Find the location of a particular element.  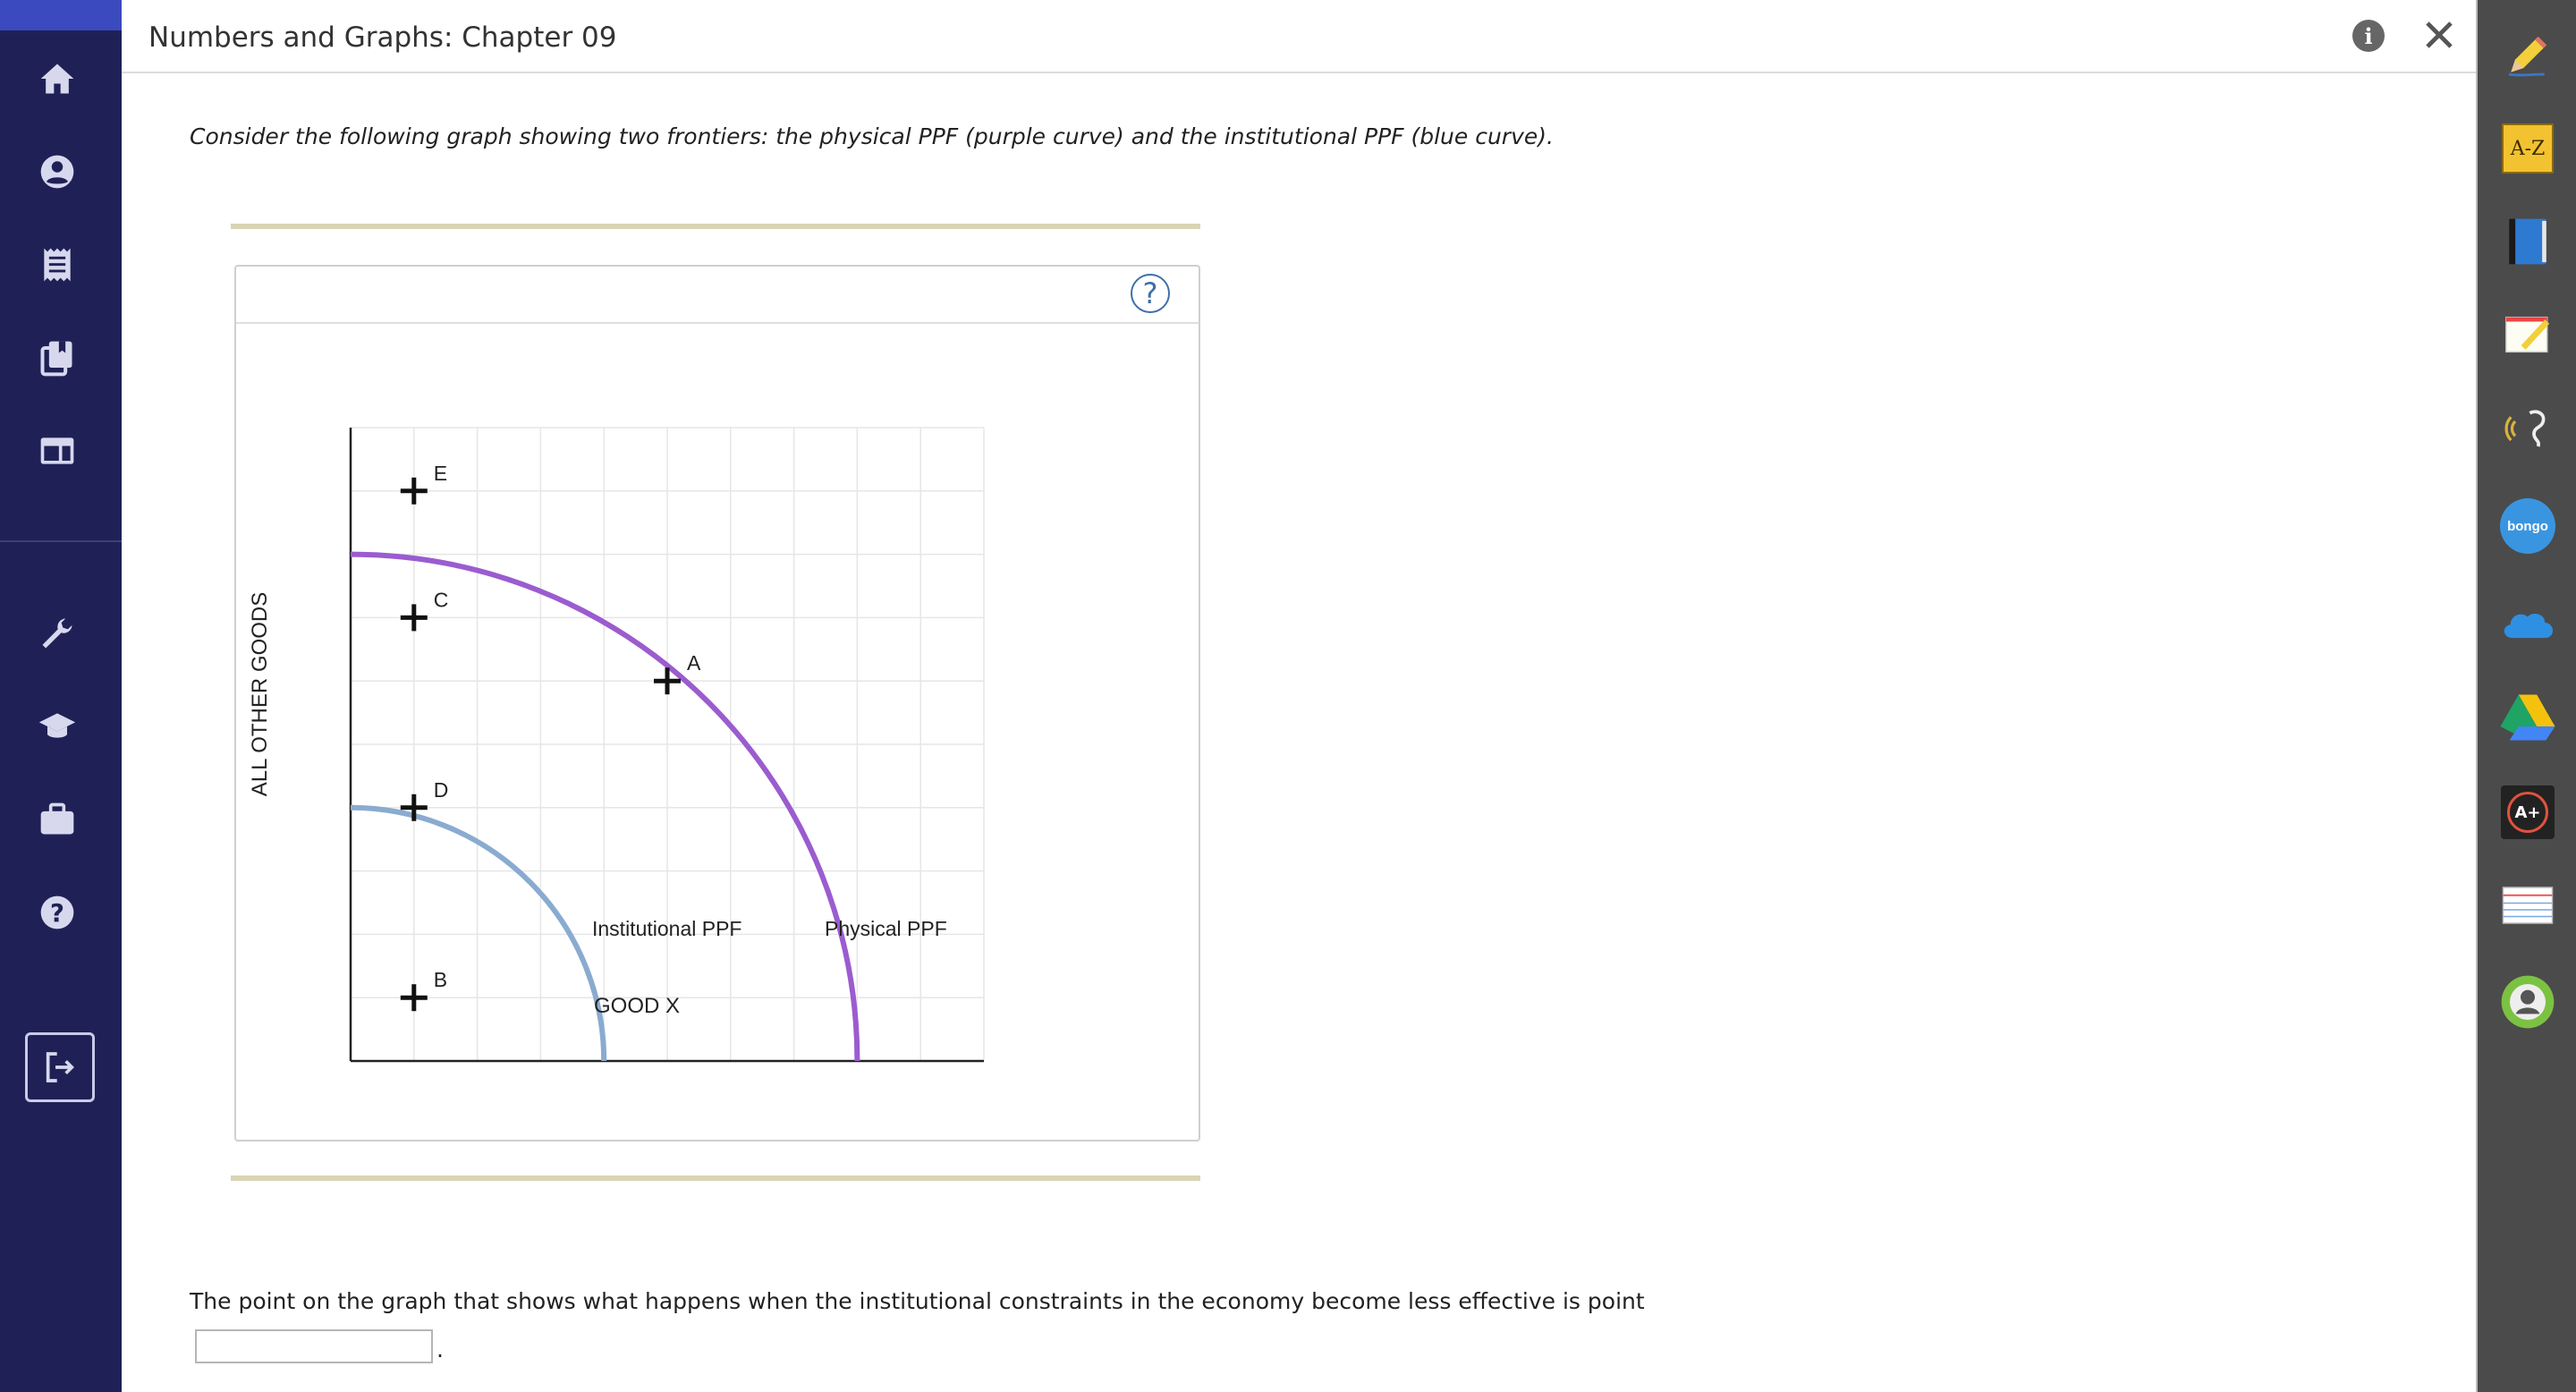

nav-portfolio-button is located at coordinates (57, 819).